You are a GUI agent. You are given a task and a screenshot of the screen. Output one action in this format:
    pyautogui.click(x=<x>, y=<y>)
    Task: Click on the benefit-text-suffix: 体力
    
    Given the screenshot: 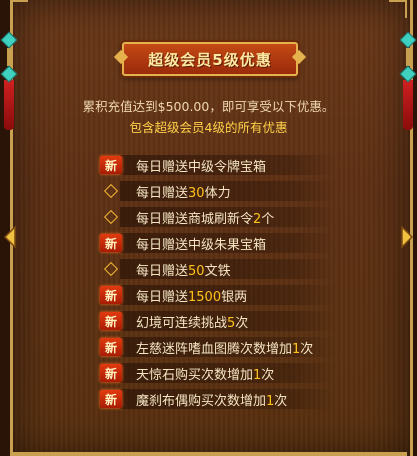 What is the action you would take?
    pyautogui.click(x=217, y=193)
    